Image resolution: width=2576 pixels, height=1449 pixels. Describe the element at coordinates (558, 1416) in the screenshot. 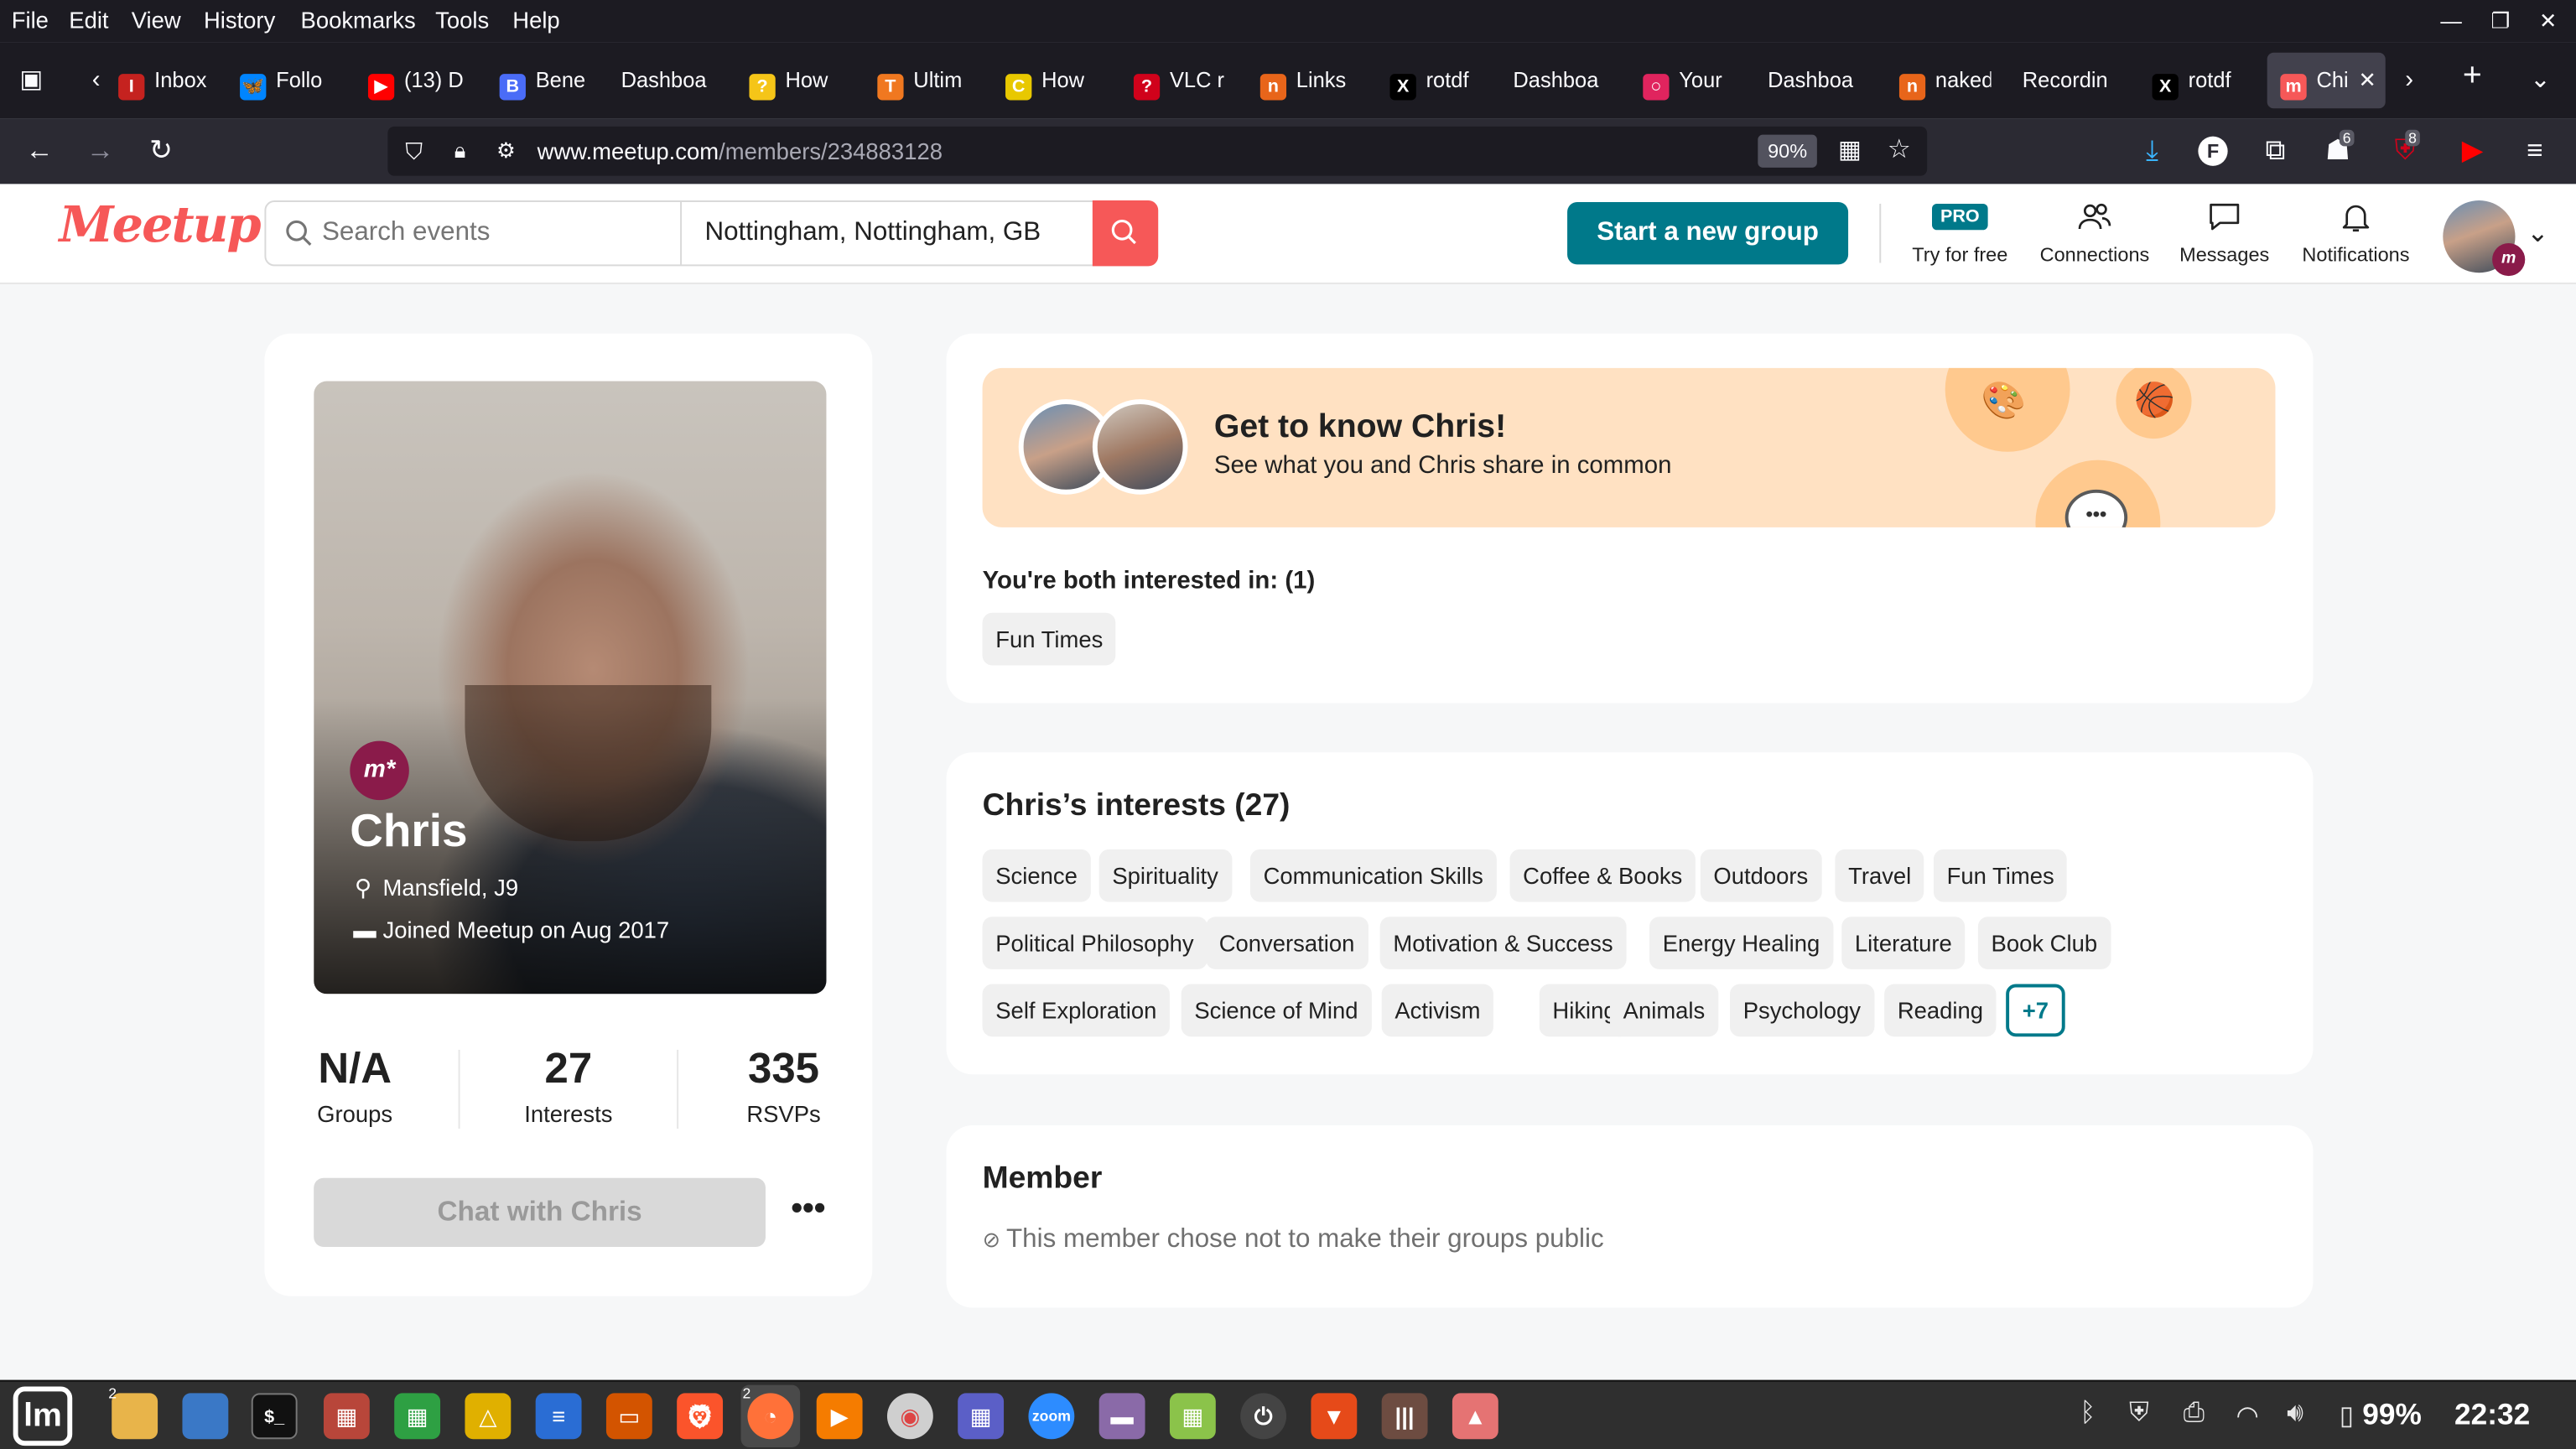

I see `writer-icon: ≡` at that location.